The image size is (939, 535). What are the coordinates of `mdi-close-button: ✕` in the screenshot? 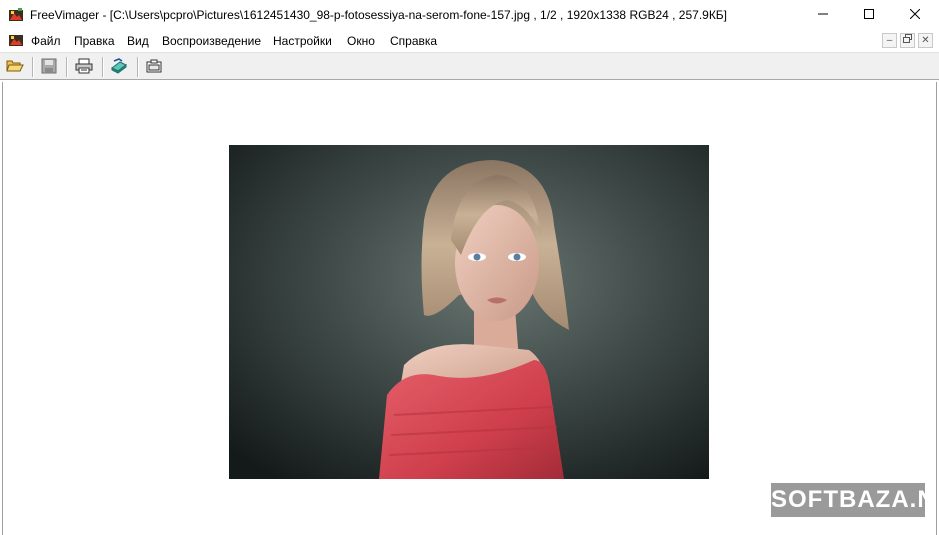 It's located at (925, 40).